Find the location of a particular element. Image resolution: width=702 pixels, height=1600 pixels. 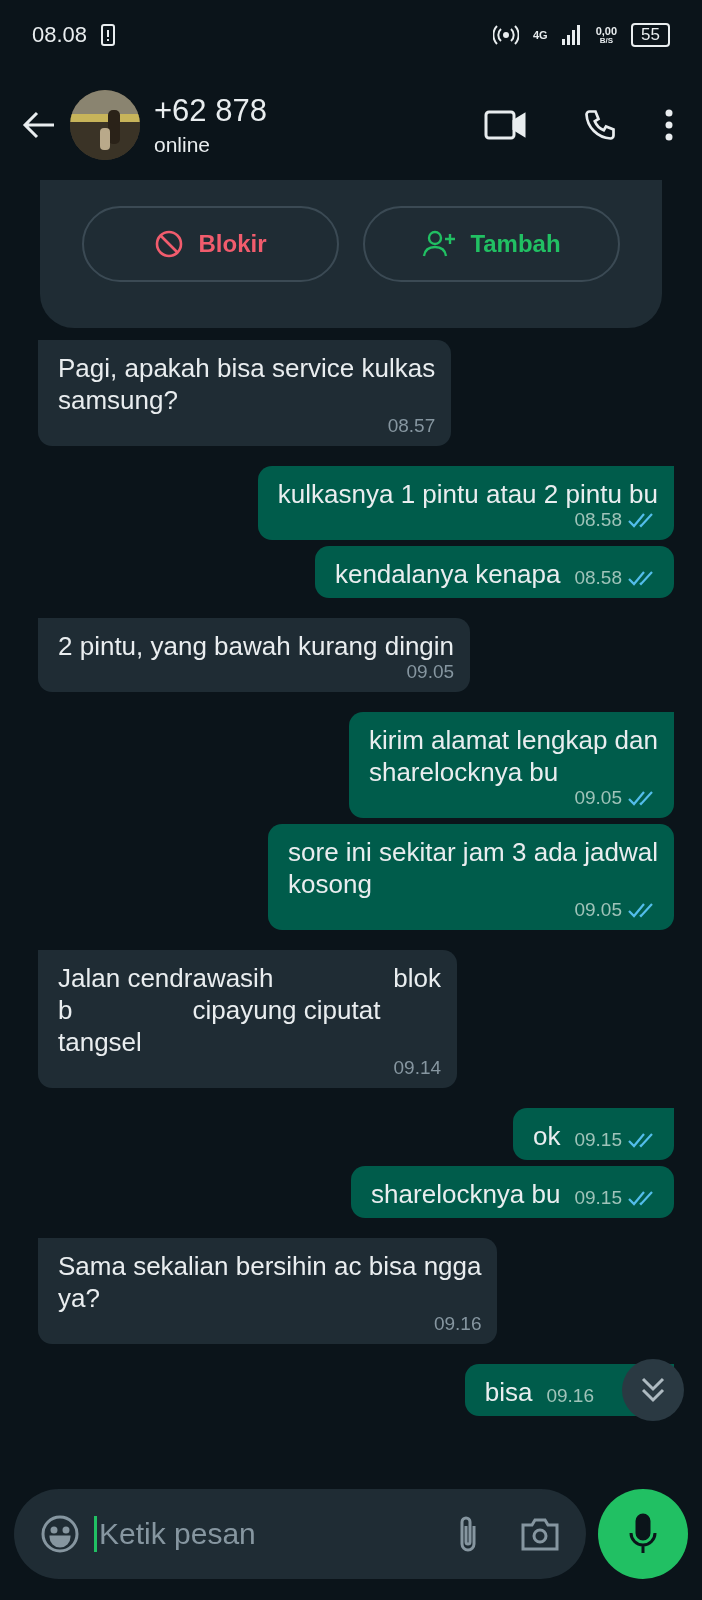

message-text: 2 pintu, yang bawah kurang dingin is located at coordinates (256, 646).